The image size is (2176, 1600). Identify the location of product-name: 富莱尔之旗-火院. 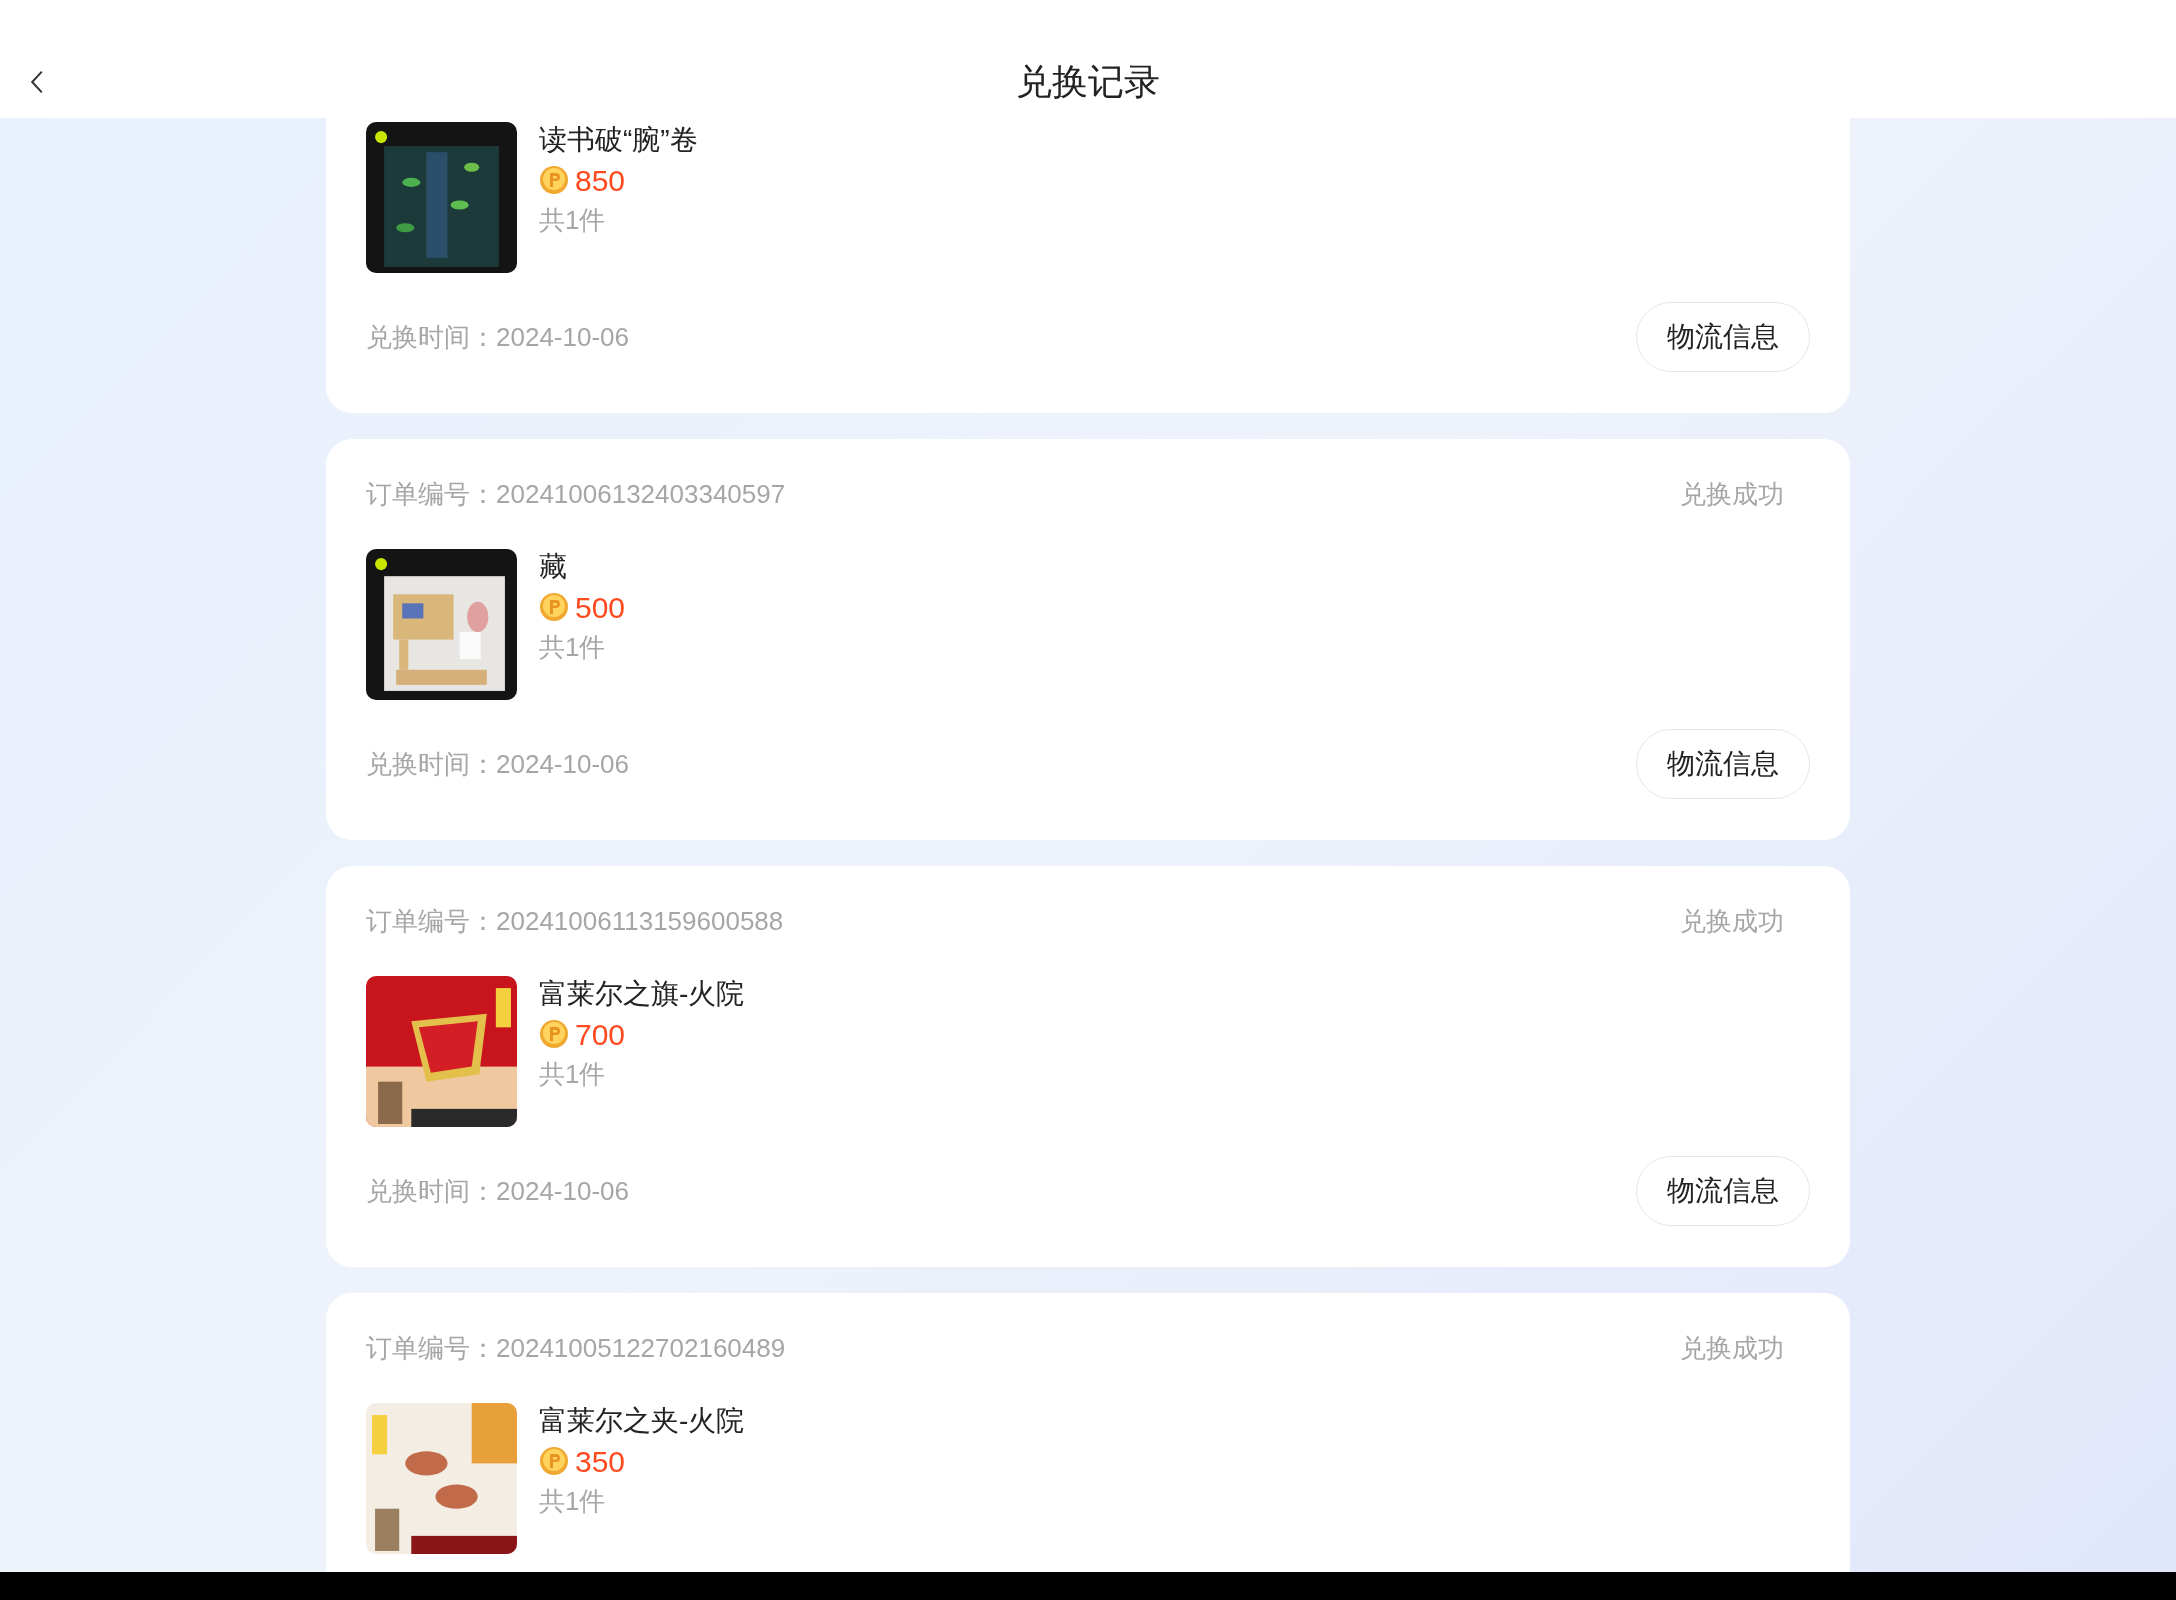
(642, 994).